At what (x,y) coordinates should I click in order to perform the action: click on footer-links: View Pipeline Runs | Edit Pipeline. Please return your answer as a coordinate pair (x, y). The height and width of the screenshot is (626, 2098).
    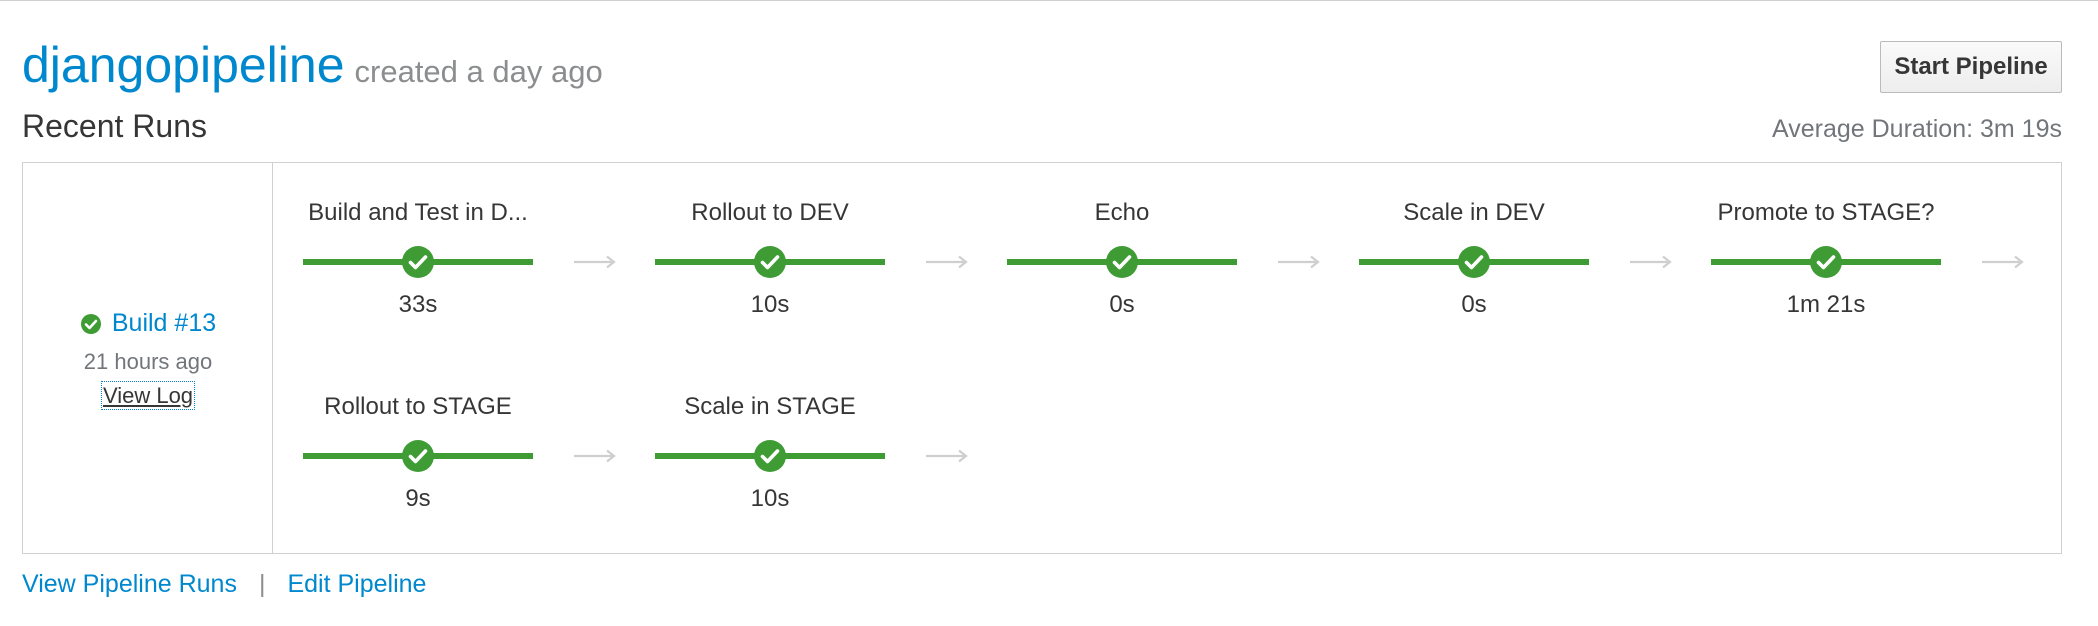
    Looking at the image, I should click on (224, 584).